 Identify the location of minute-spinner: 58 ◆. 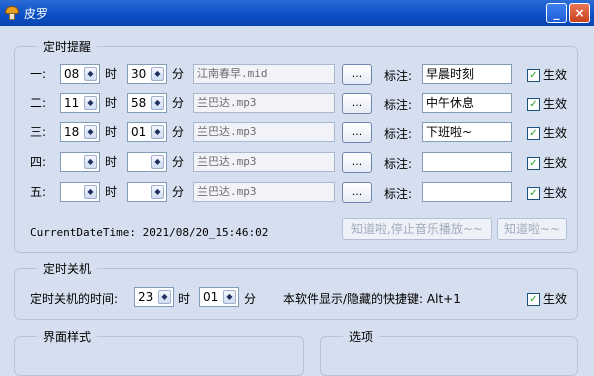
(147, 103).